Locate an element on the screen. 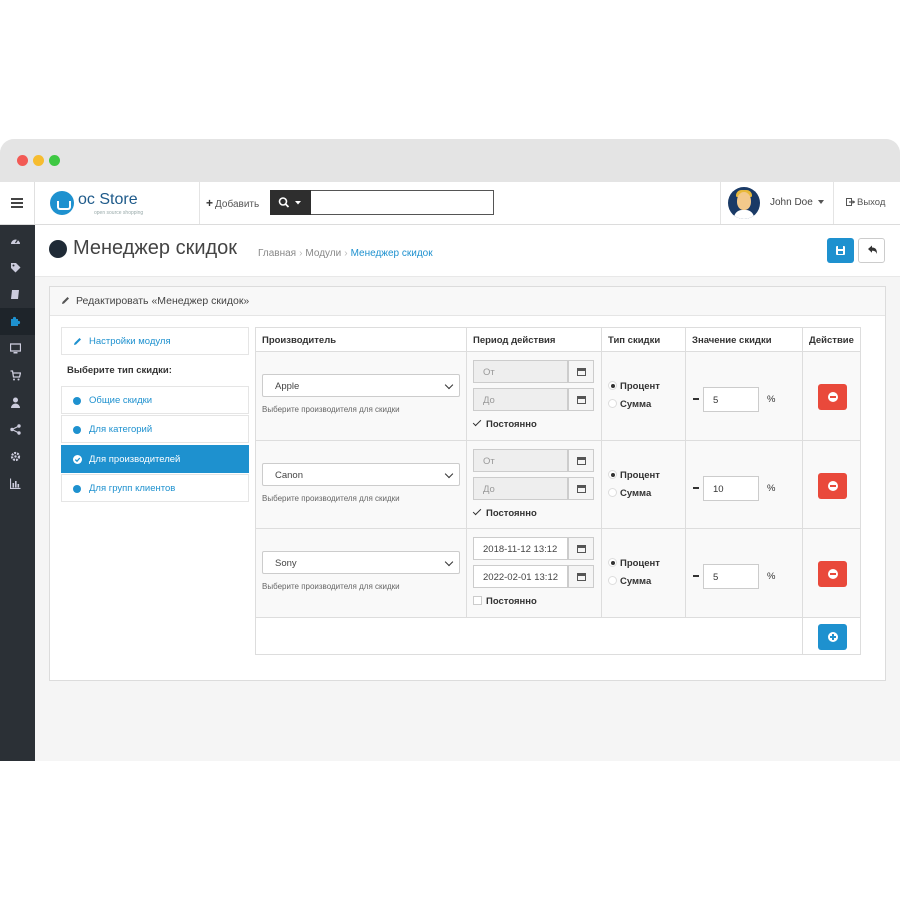 This screenshot has height=900, width=900. discount-type-customer-groups: Для групп клиентов is located at coordinates (155, 488).